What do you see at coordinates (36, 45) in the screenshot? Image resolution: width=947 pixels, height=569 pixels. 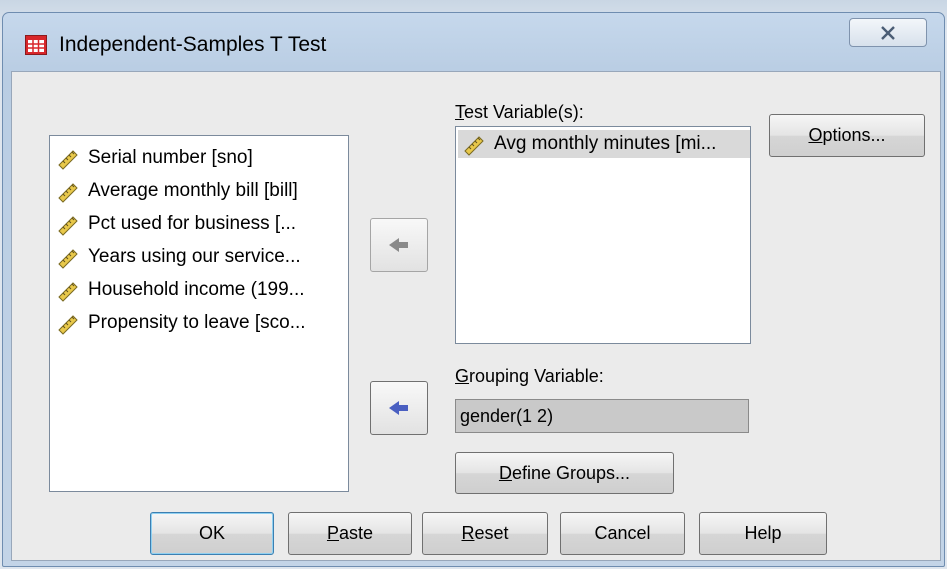 I see `spss-dialog-icon` at bounding box center [36, 45].